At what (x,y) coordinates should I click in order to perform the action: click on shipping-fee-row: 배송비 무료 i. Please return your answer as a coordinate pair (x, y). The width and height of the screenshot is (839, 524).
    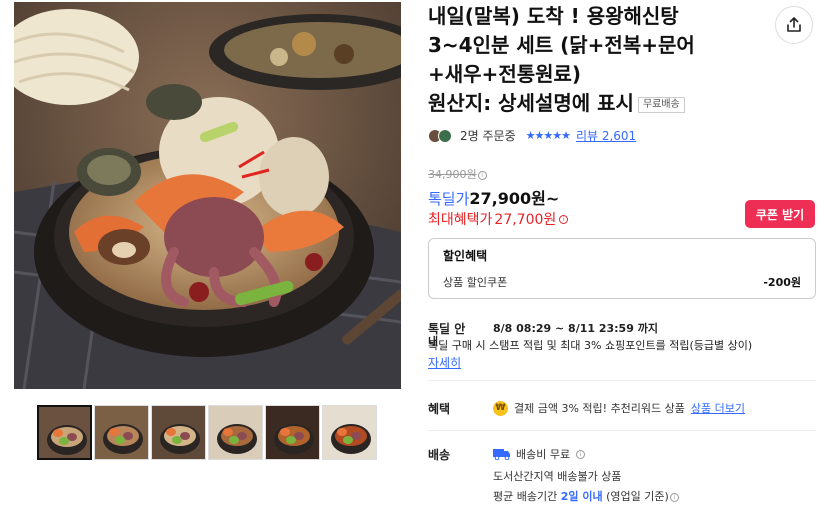
    Looking at the image, I should click on (539, 454).